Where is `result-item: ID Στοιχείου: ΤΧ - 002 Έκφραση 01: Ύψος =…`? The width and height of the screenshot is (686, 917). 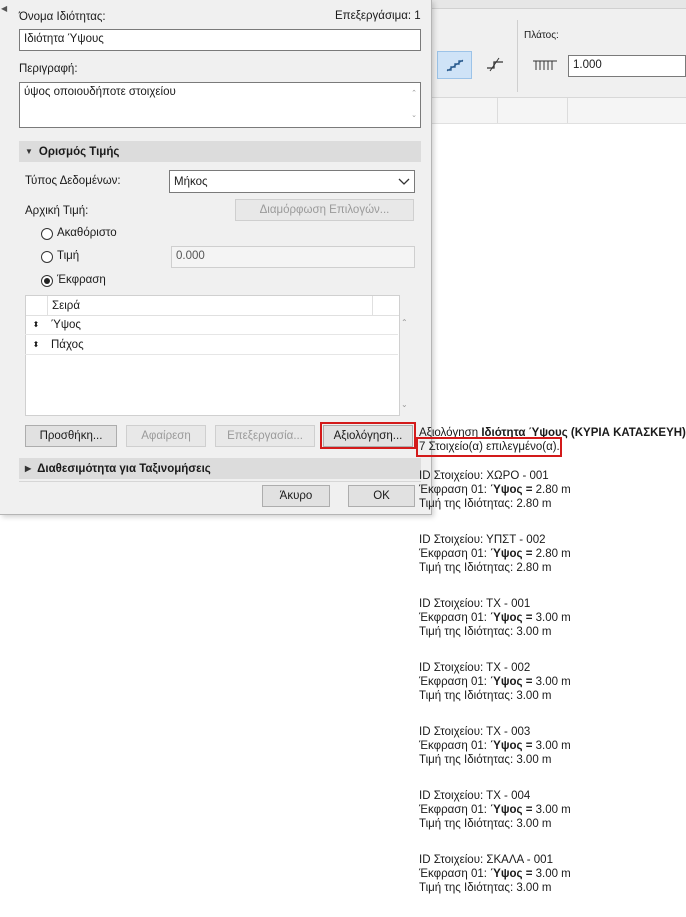 result-item: ID Στοιχείου: ΤΧ - 002 Έκφραση 01: Ύψος =… is located at coordinates (552, 682).